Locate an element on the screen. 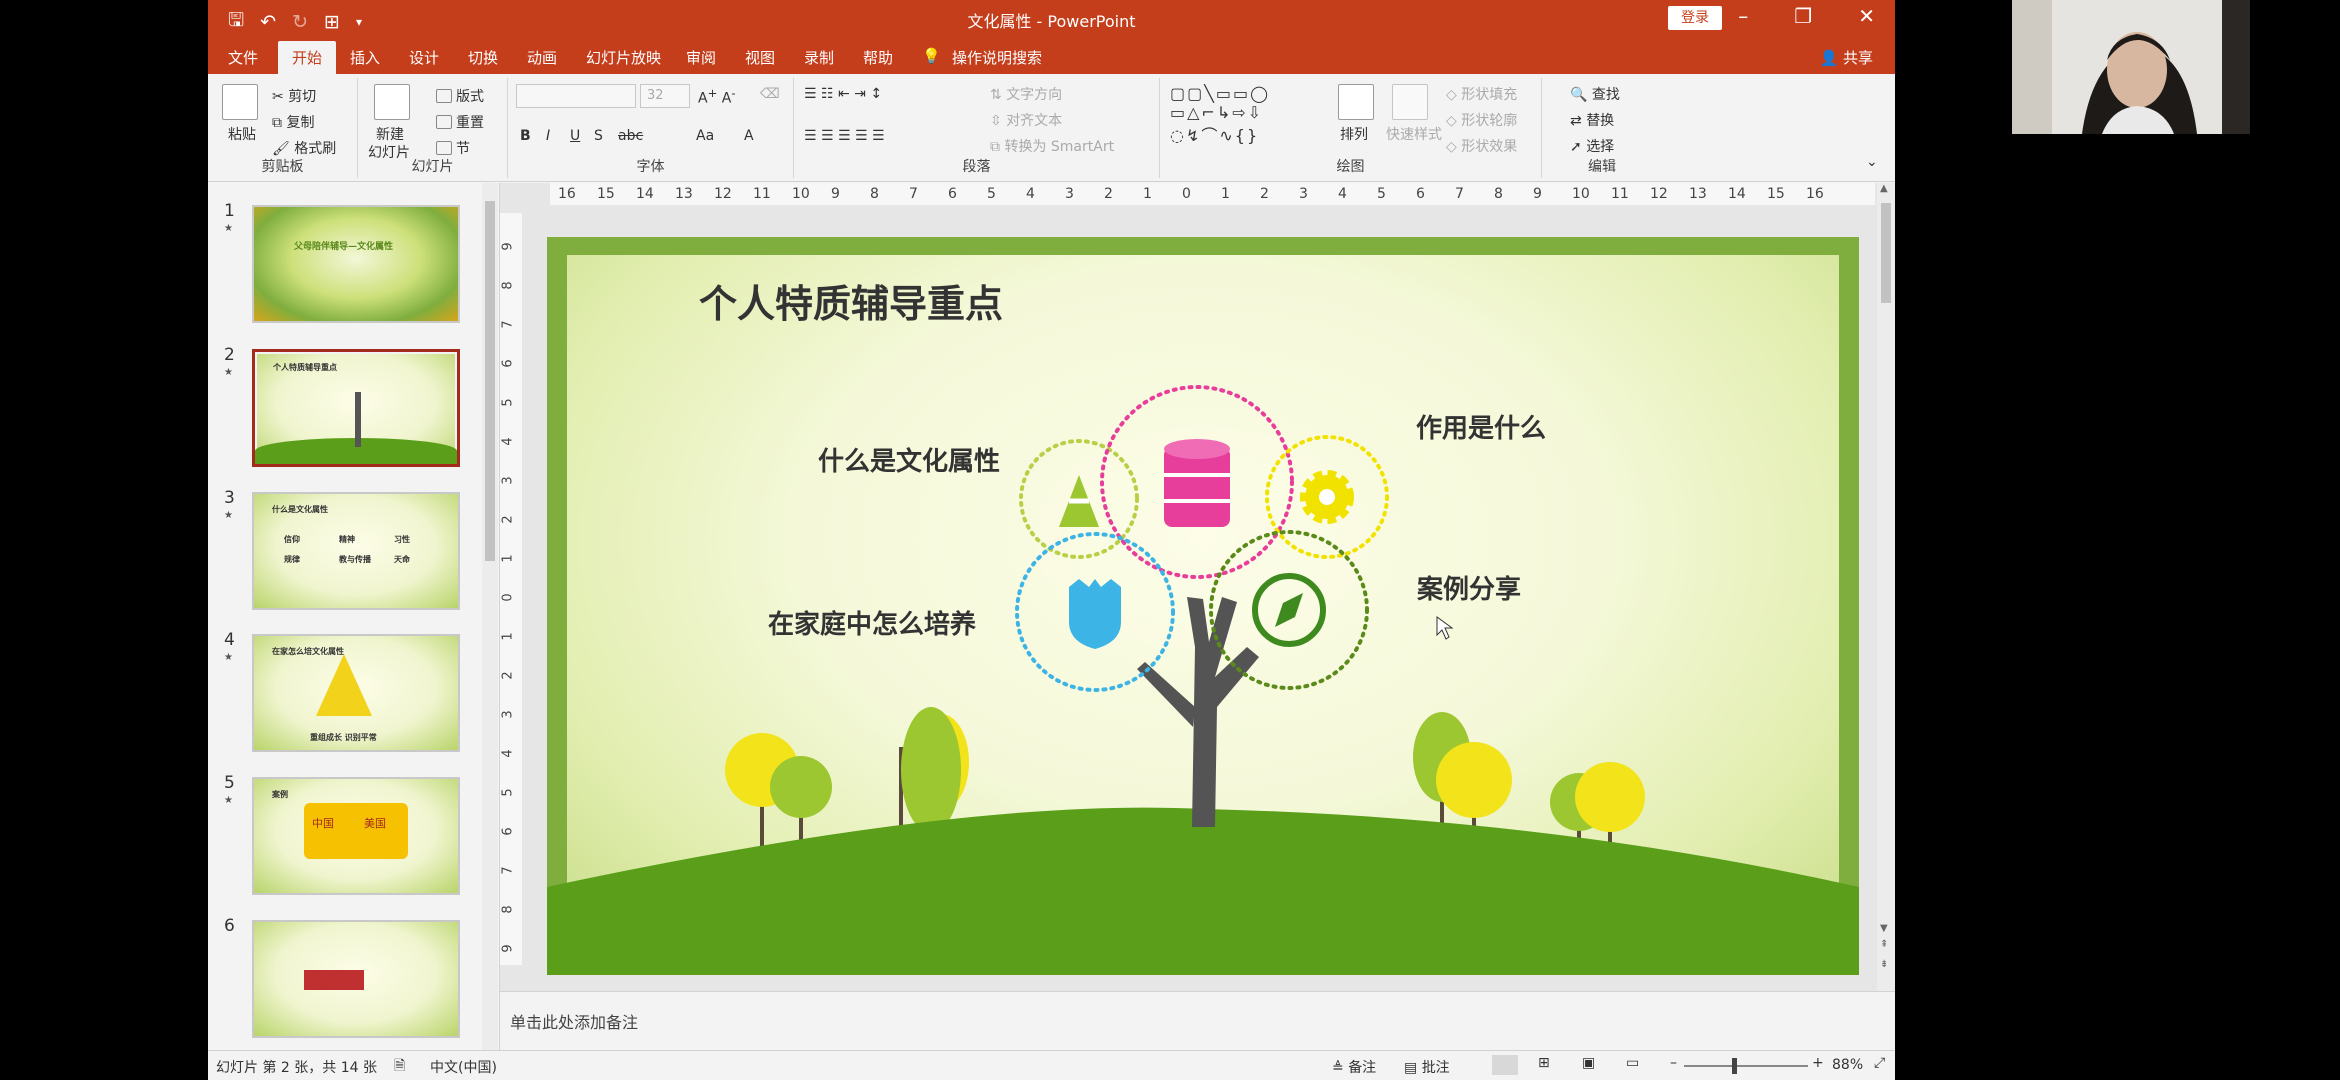  section-button: 节 is located at coordinates (453, 148).